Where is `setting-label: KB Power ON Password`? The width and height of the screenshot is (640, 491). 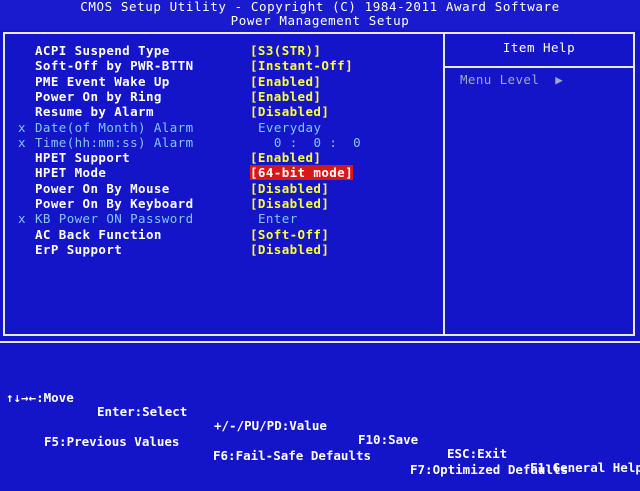 setting-label: KB Power ON Password is located at coordinates (114, 219).